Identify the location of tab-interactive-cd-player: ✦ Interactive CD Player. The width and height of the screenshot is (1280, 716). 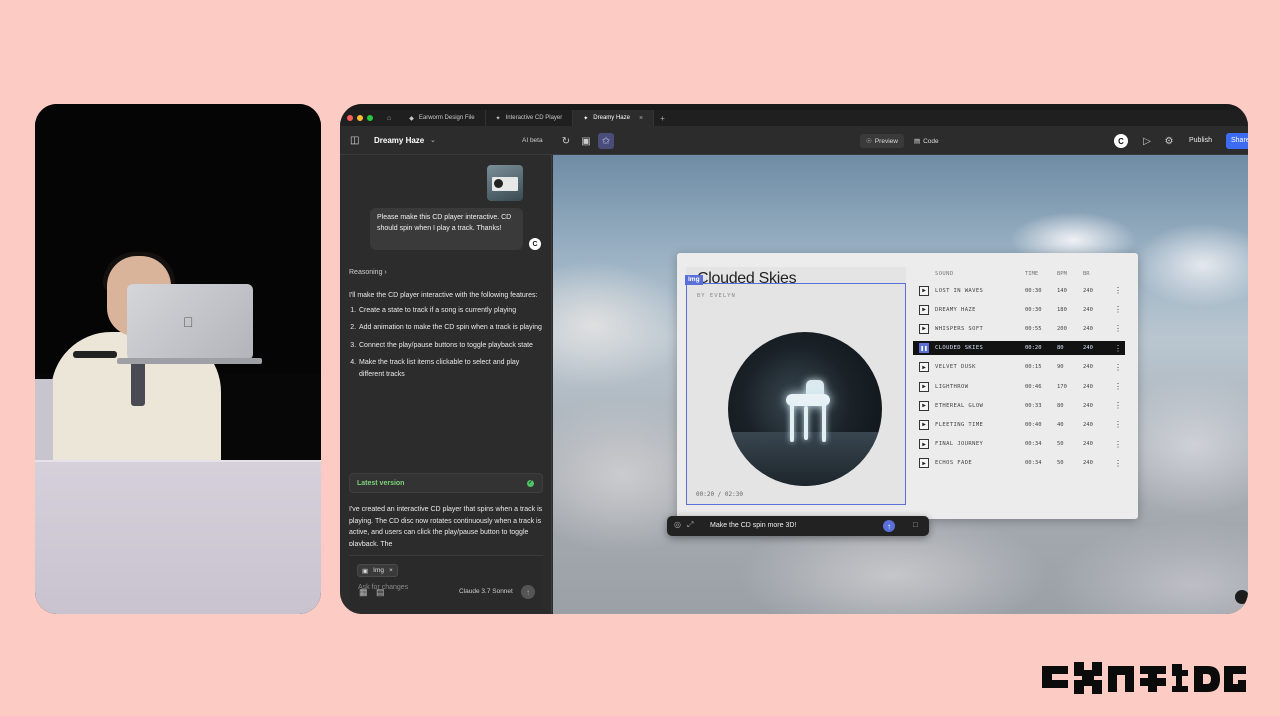
(530, 118).